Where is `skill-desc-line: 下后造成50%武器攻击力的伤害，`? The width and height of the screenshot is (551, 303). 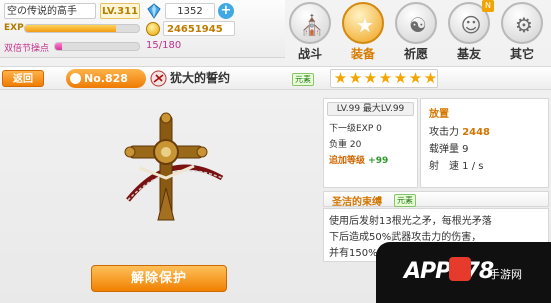 skill-desc-line: 下后造成50%武器攻击力的伤害， is located at coordinates (405, 237).